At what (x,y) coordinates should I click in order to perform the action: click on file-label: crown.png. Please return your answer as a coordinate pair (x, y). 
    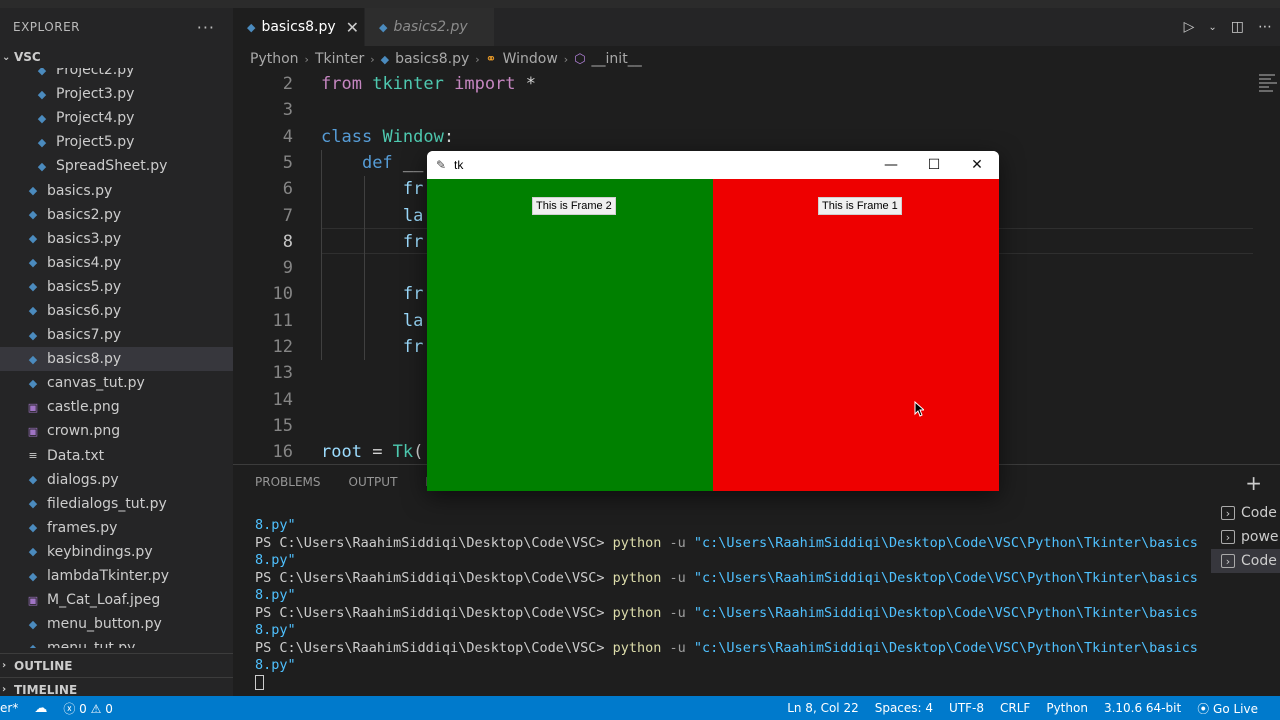
    Looking at the image, I should click on (84, 431).